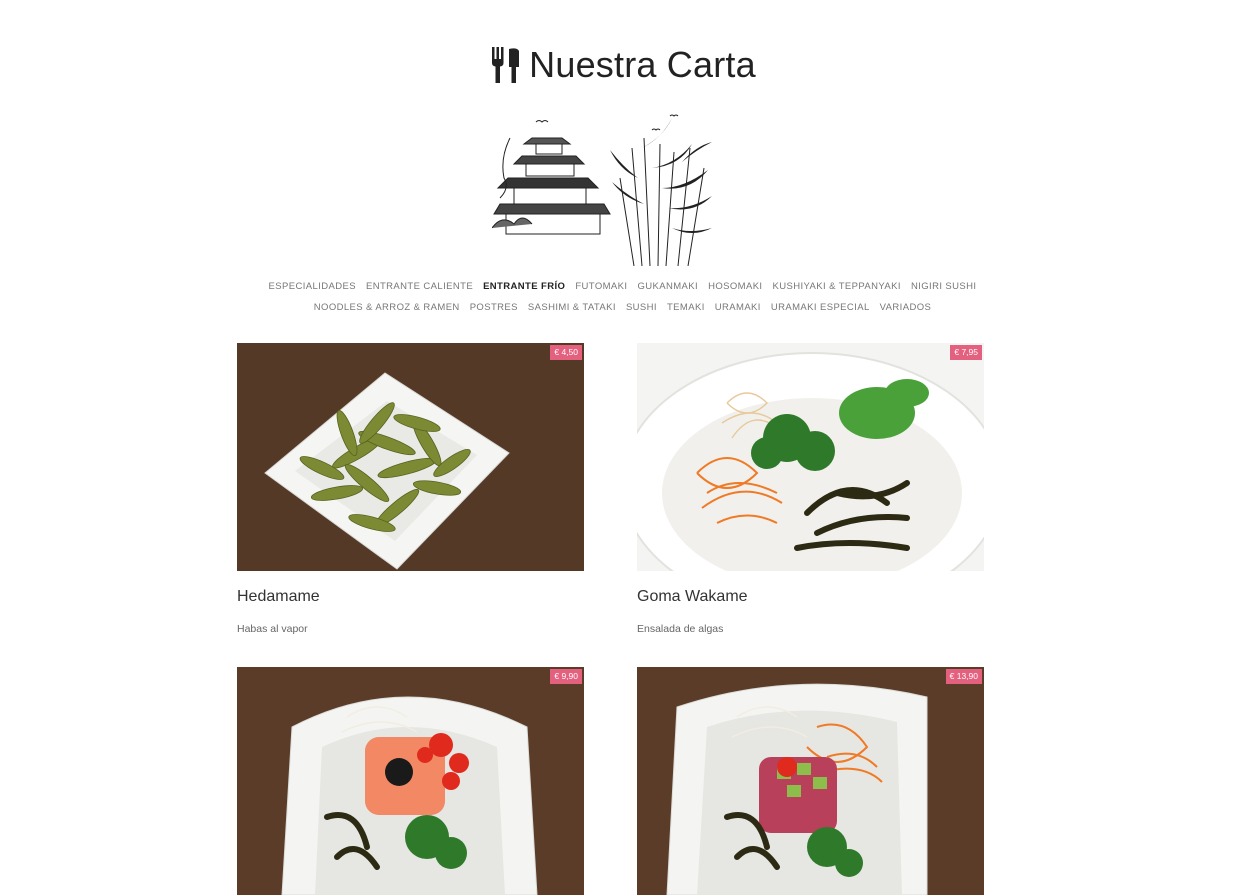 This screenshot has height=895, width=1245. I want to click on price-badge: € 13,90, so click(963, 676).